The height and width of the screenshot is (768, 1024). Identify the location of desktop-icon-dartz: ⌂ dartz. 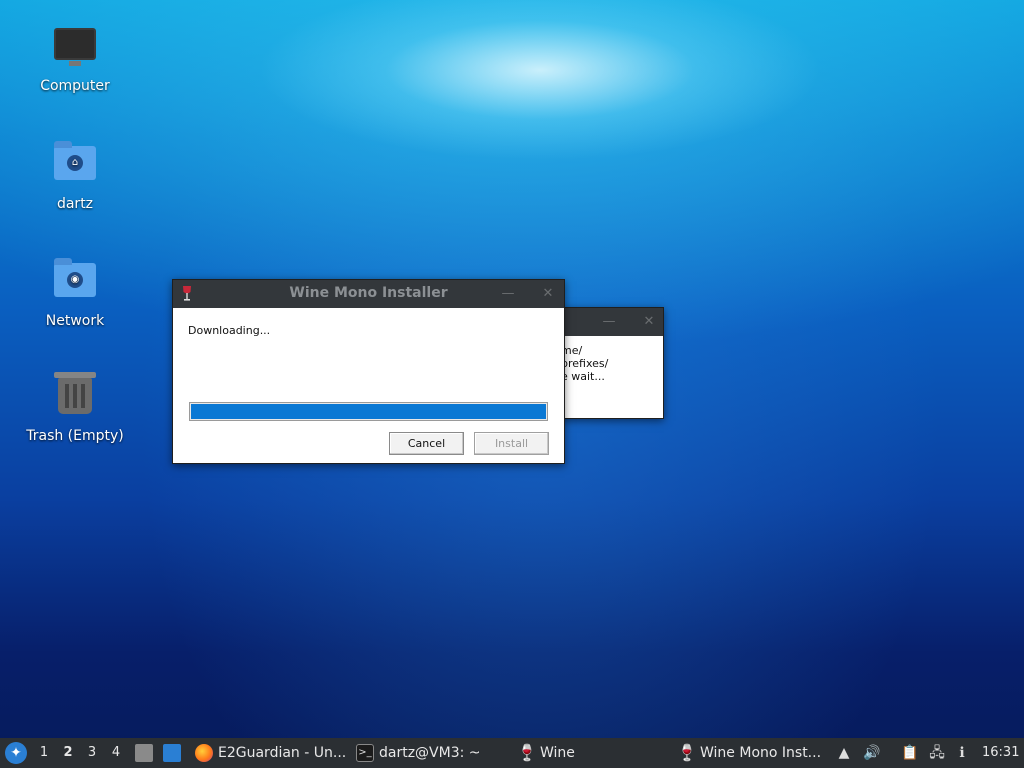
(75, 176).